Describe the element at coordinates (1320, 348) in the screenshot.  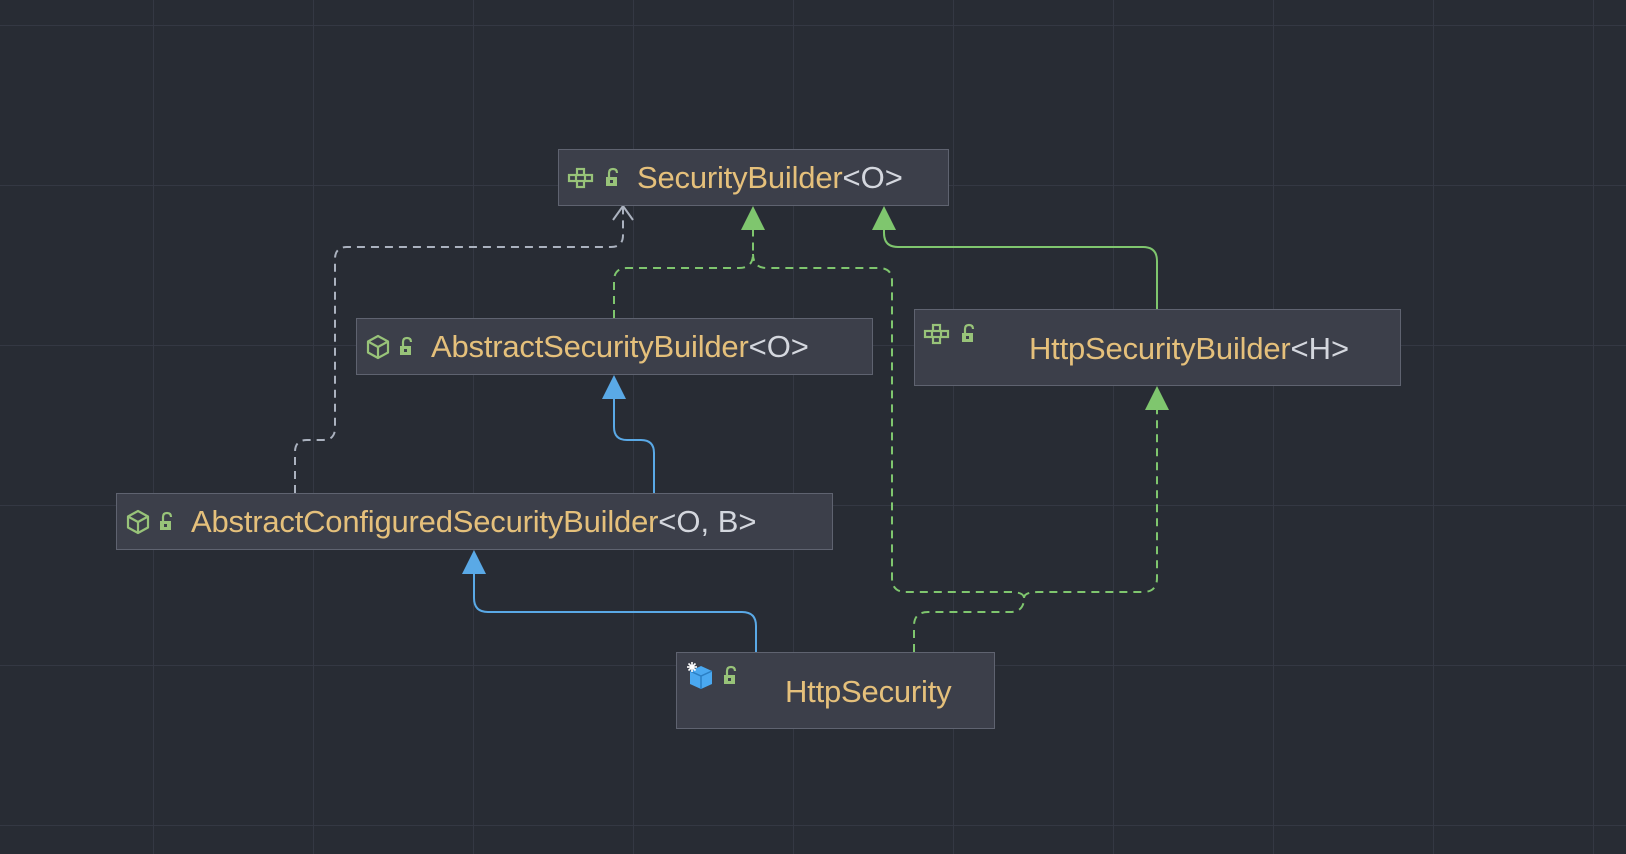
I see `node-generic: <H>` at that location.